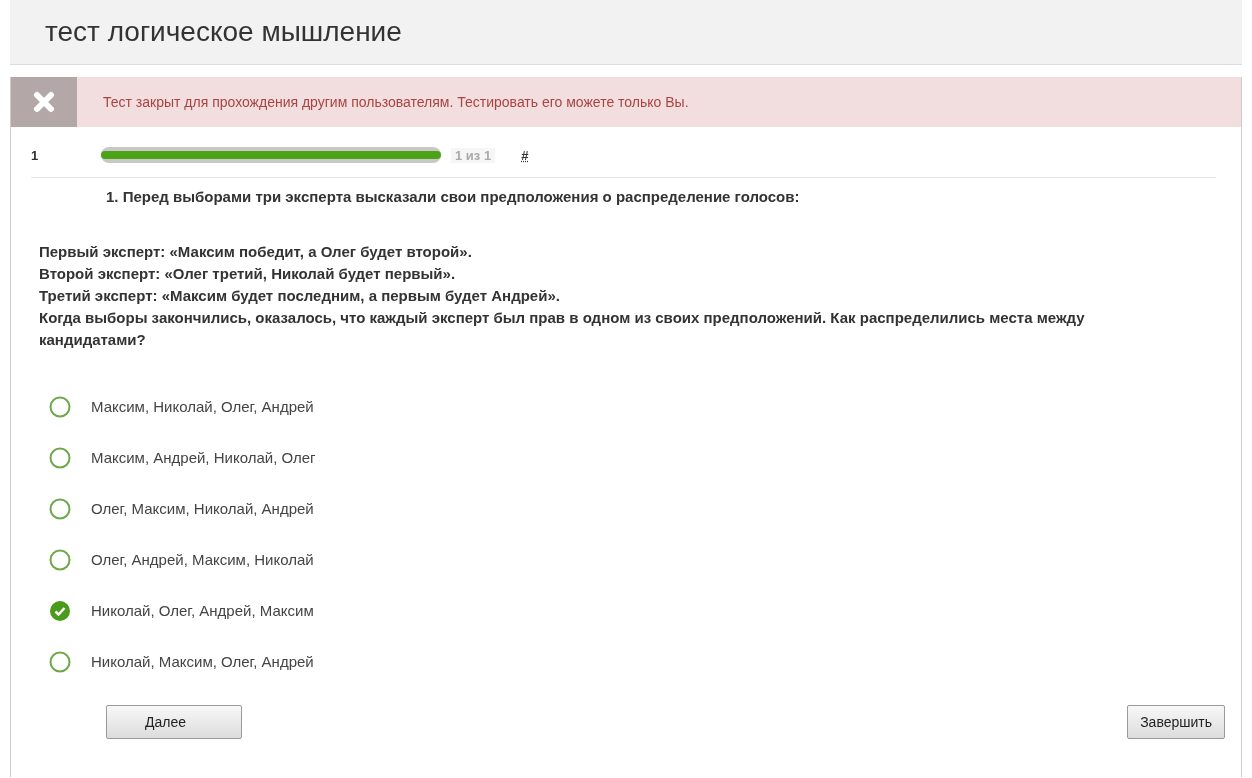 This screenshot has width=1252, height=778. I want to click on close-button, so click(44, 102).